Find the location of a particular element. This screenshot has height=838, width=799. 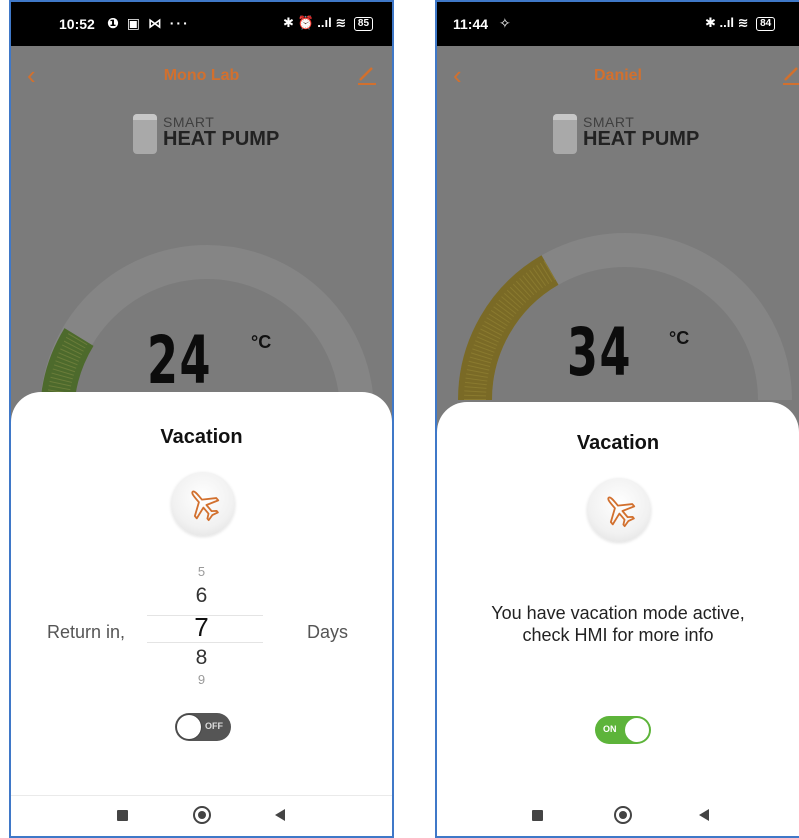

days-picker: Return in, 5 6 7 8 9 Days is located at coordinates (201, 627).